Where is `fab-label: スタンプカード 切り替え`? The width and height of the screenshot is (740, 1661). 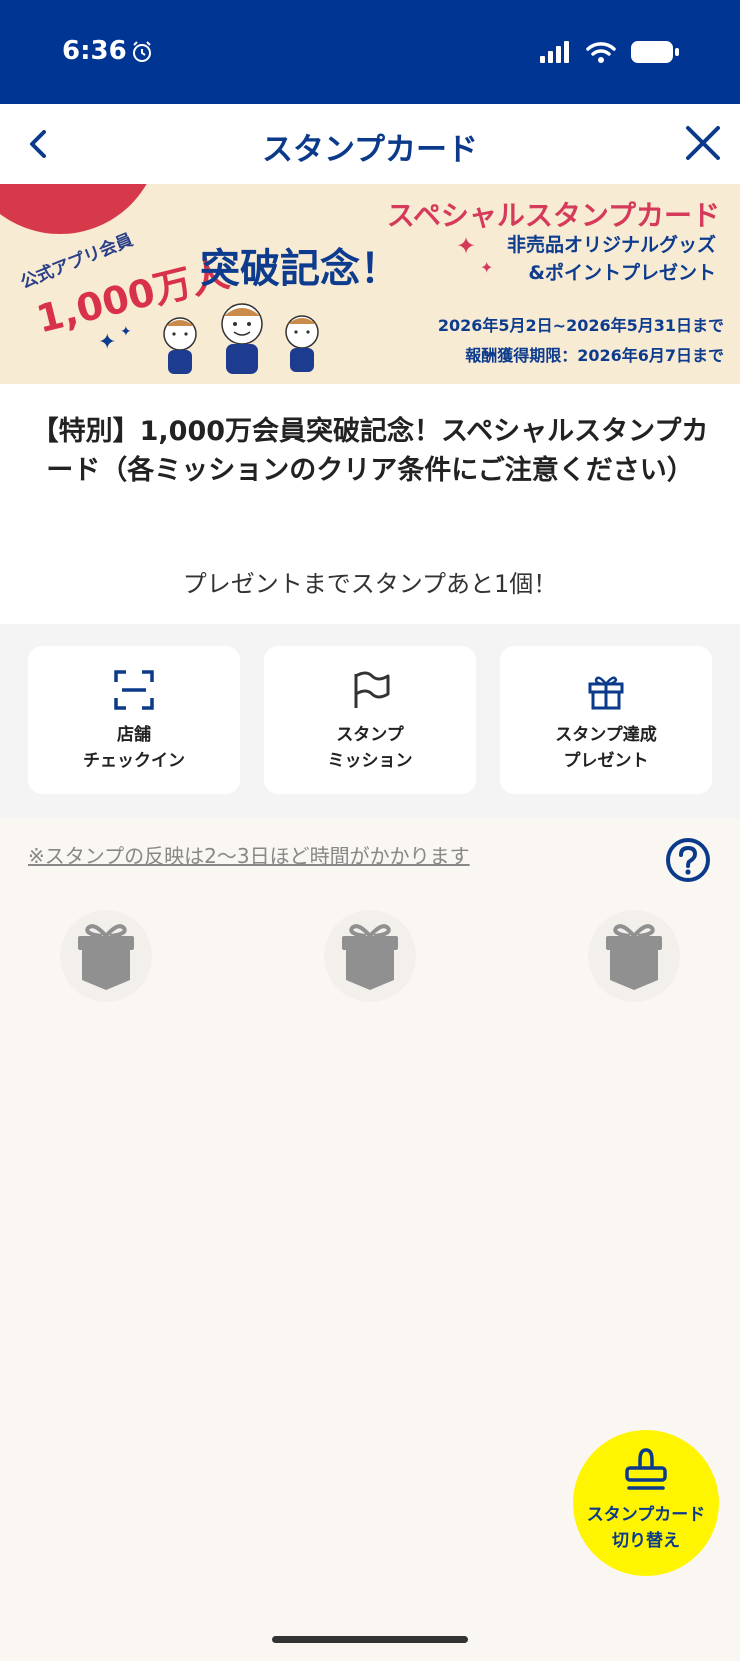
fab-label: スタンプカード 切り替え is located at coordinates (646, 1528).